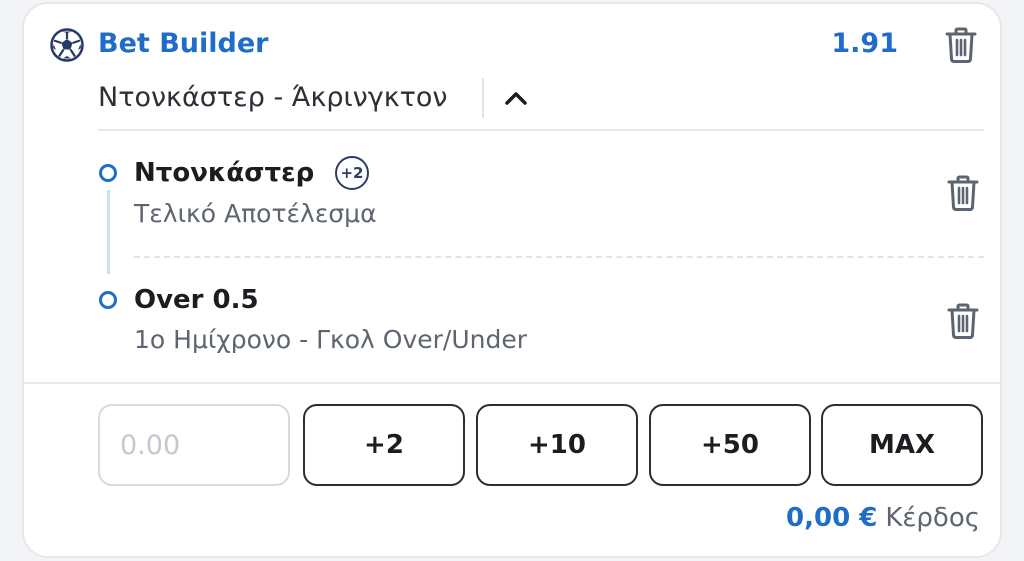 This screenshot has width=1024, height=561. Describe the element at coordinates (961, 45) in the screenshot. I see `remove-bet-trash-icon` at that location.